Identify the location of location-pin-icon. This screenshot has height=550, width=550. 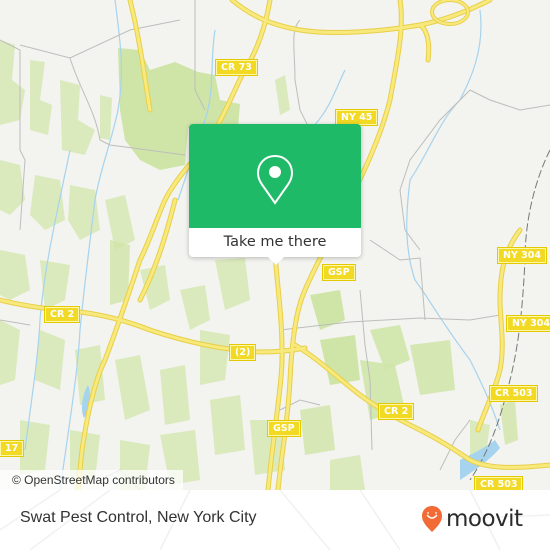
(275, 179).